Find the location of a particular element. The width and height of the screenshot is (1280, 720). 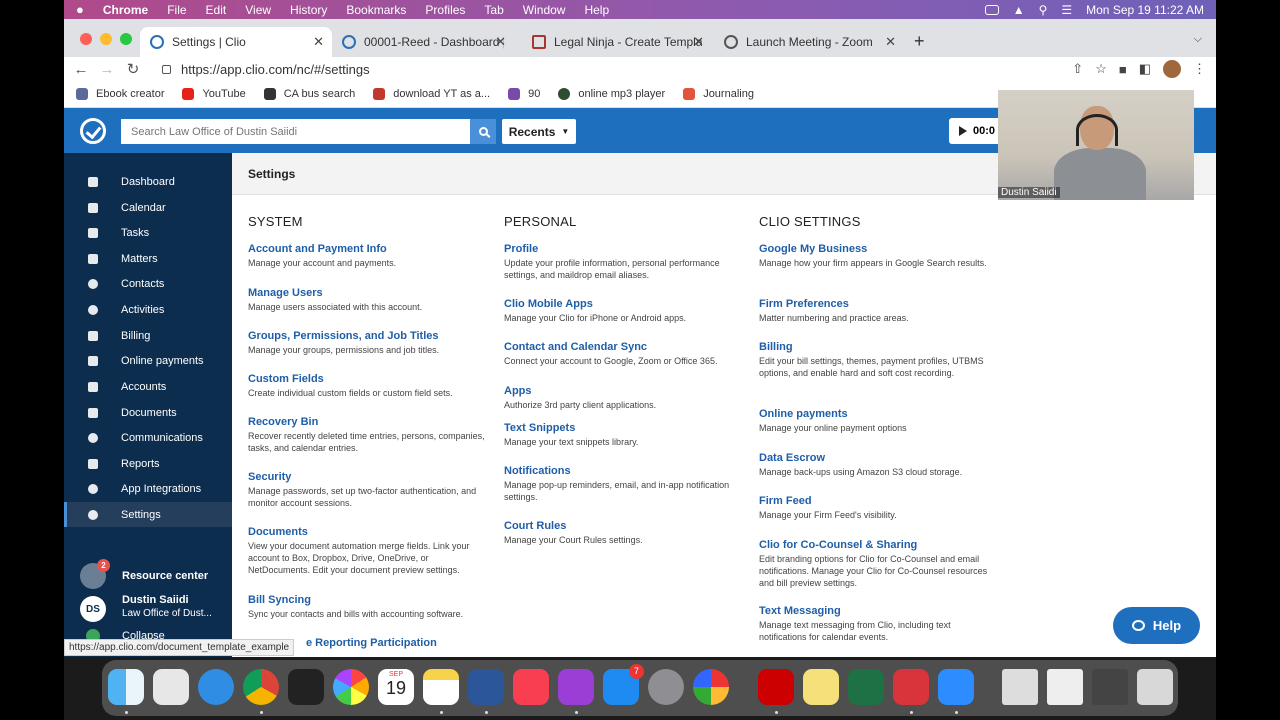

sidebar-item-calendar: Calendar is located at coordinates (148, 207).